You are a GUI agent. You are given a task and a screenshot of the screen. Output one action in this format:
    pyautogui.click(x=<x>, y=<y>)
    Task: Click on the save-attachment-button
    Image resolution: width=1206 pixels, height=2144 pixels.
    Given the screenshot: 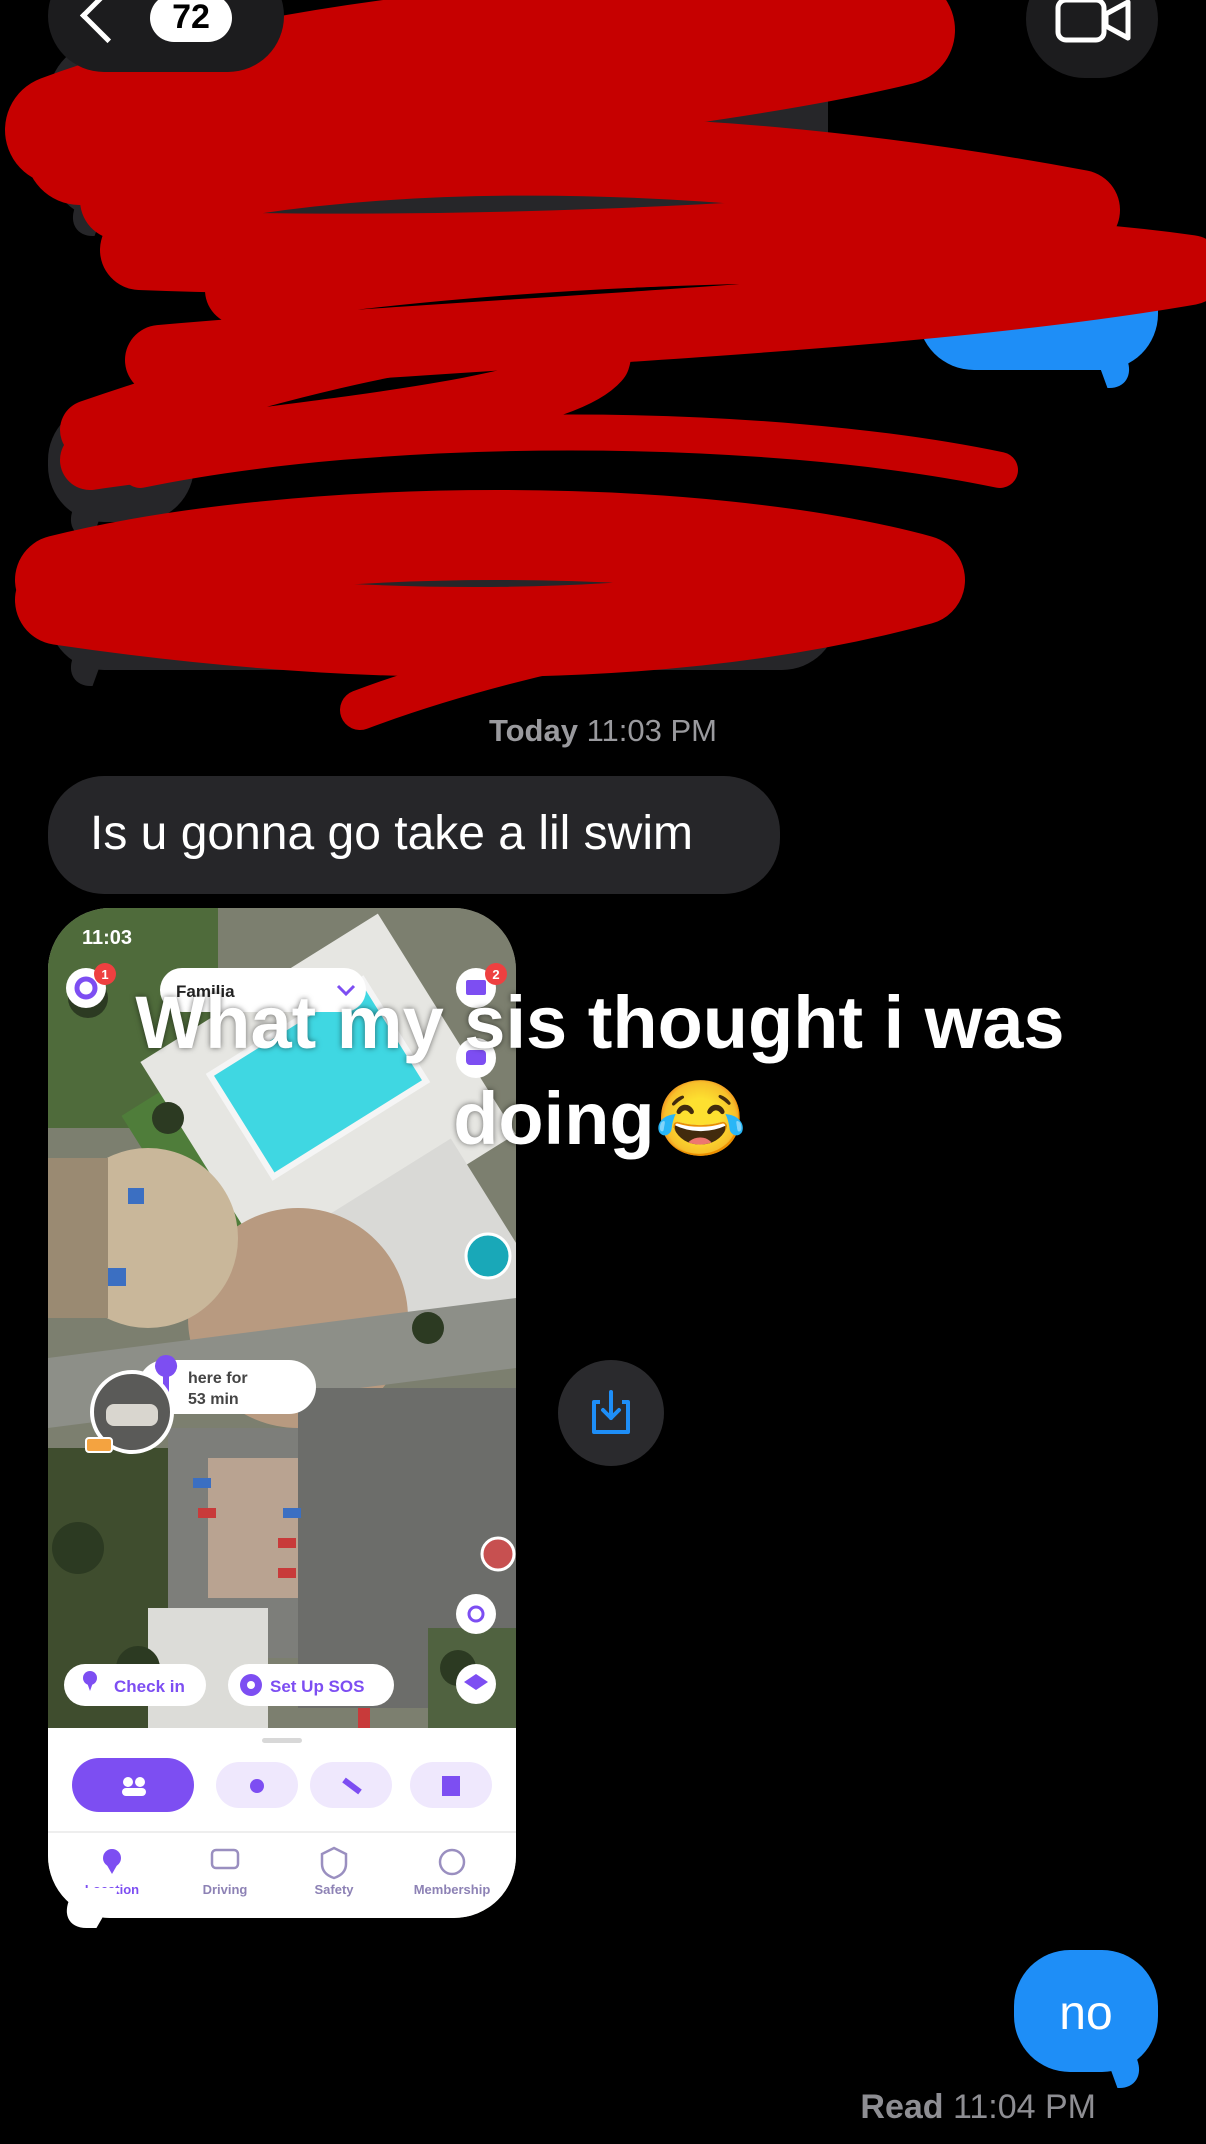 What is the action you would take?
    pyautogui.click(x=611, y=1413)
    